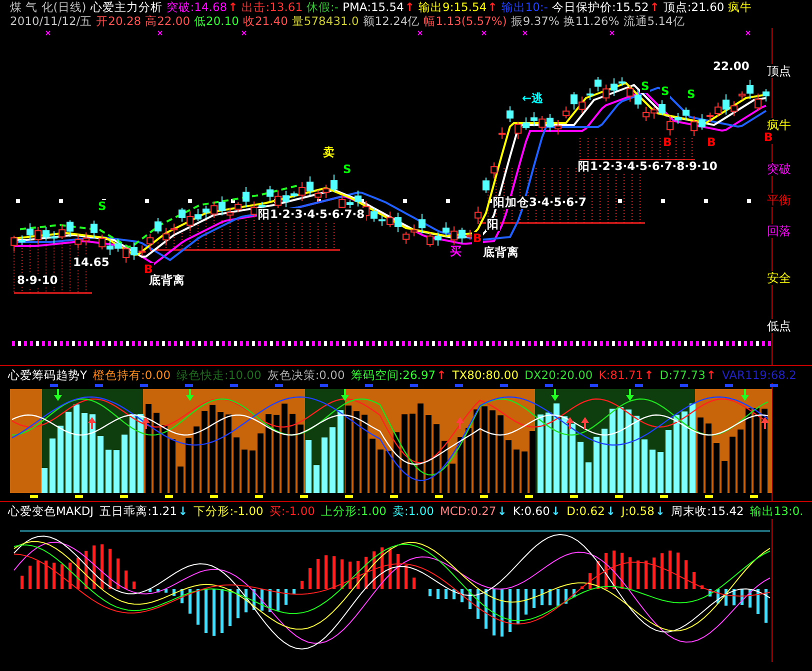 Image resolution: width=812 pixels, height=671 pixels. Describe the element at coordinates (683, 374) in the screenshot. I see `indicator-readout: D:77.73` at that location.